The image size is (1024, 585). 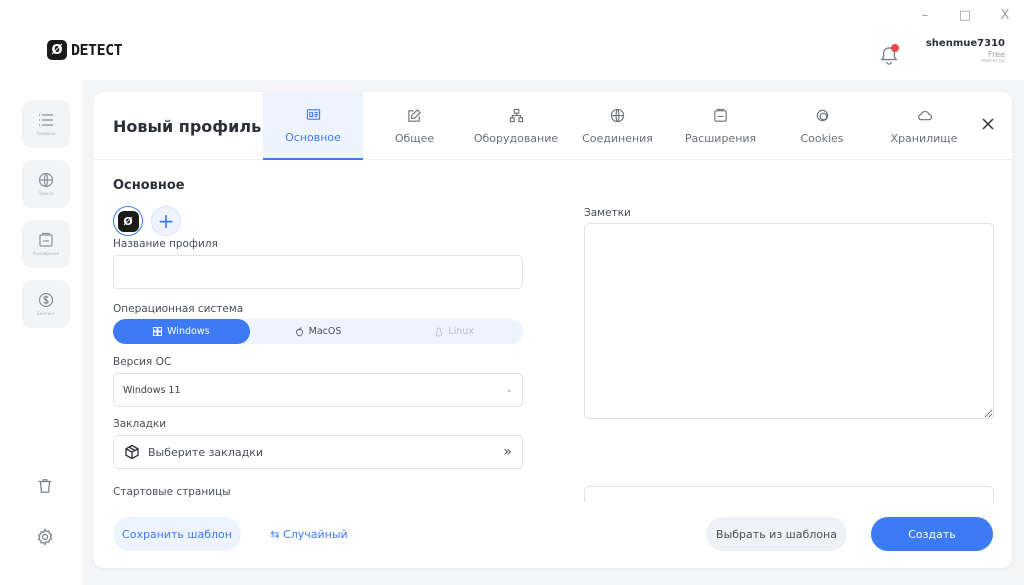 I want to click on window-controls: – □ X, so click(x=965, y=15).